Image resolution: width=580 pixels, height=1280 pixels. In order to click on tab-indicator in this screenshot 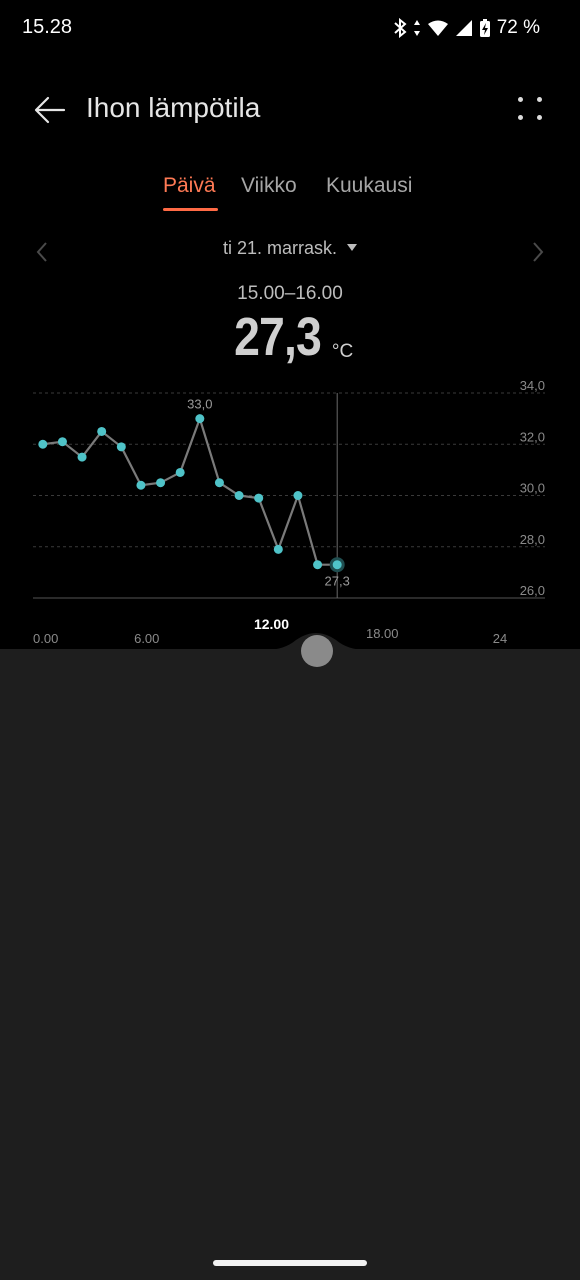, I will do `click(190, 209)`.